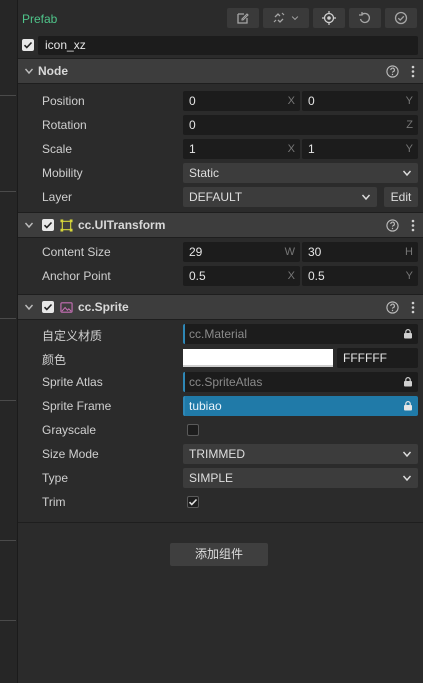 The height and width of the screenshot is (683, 423). What do you see at coordinates (300, 382) in the screenshot?
I see `sprite-atlas-field: cc.SpriteAtlas` at bounding box center [300, 382].